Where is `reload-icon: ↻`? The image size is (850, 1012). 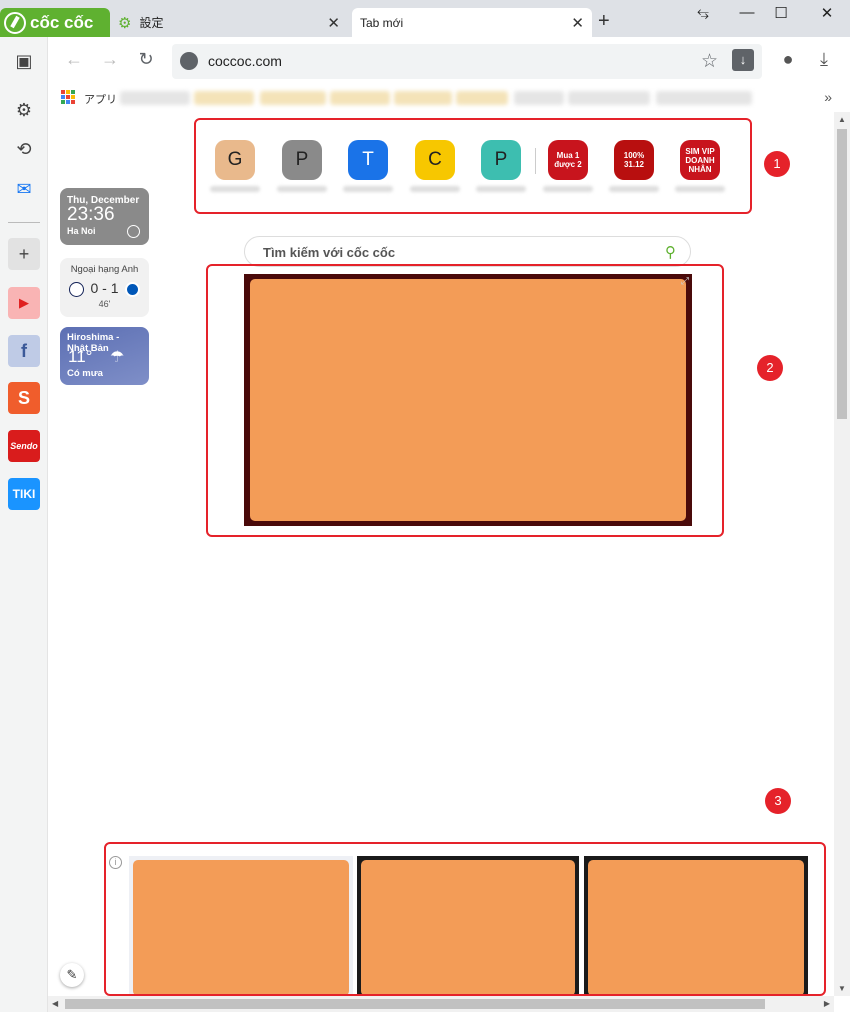 reload-icon: ↻ is located at coordinates (146, 59).